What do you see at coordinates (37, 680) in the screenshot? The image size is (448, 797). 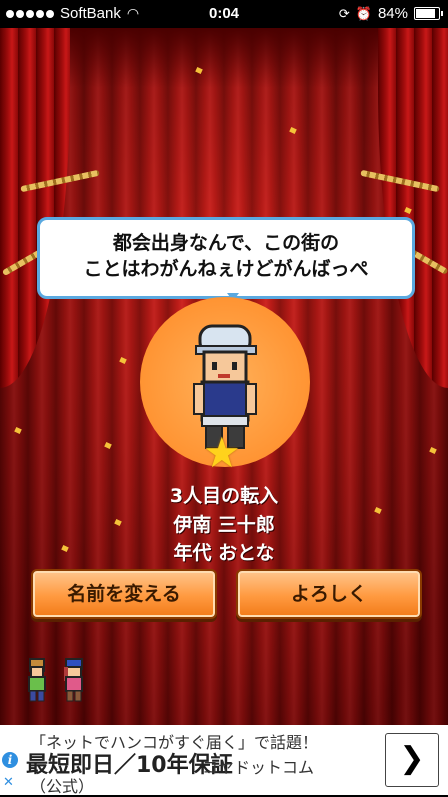 I see `mini-character-boy` at bounding box center [37, 680].